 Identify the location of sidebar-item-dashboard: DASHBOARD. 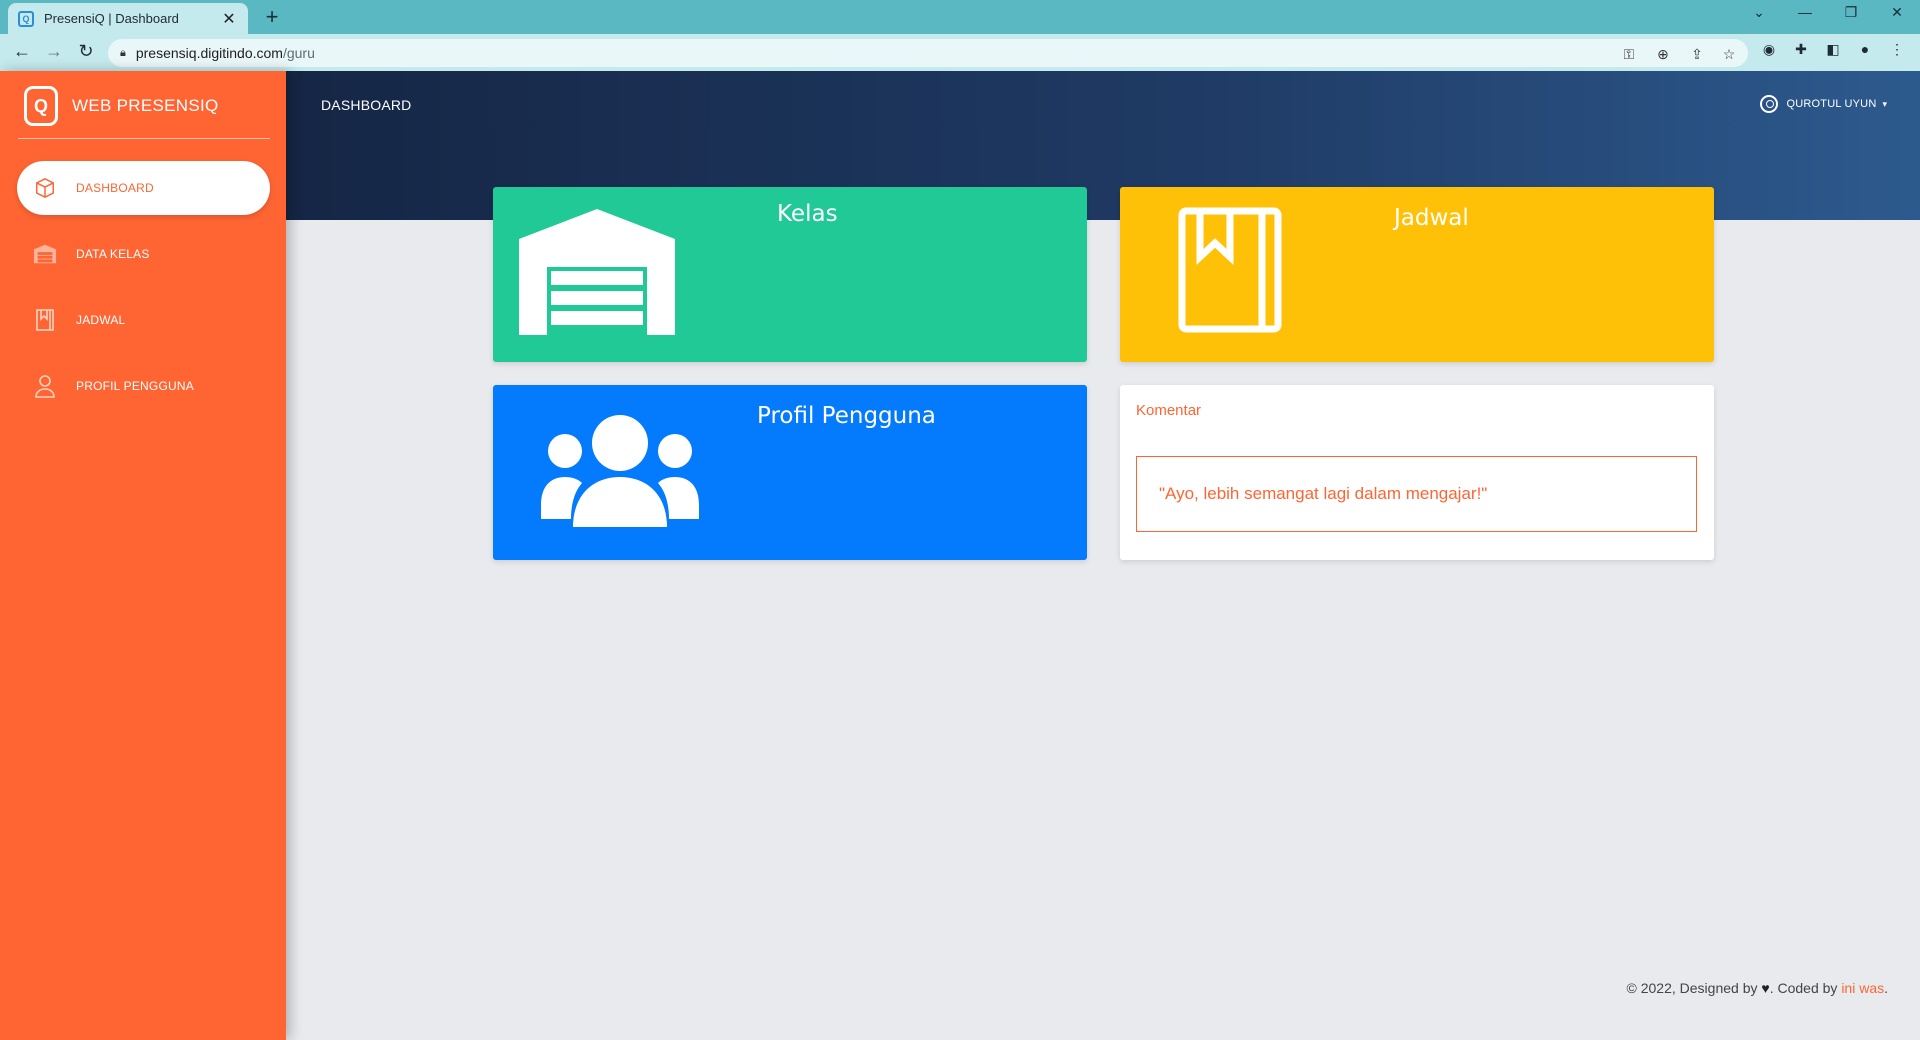
(143, 188).